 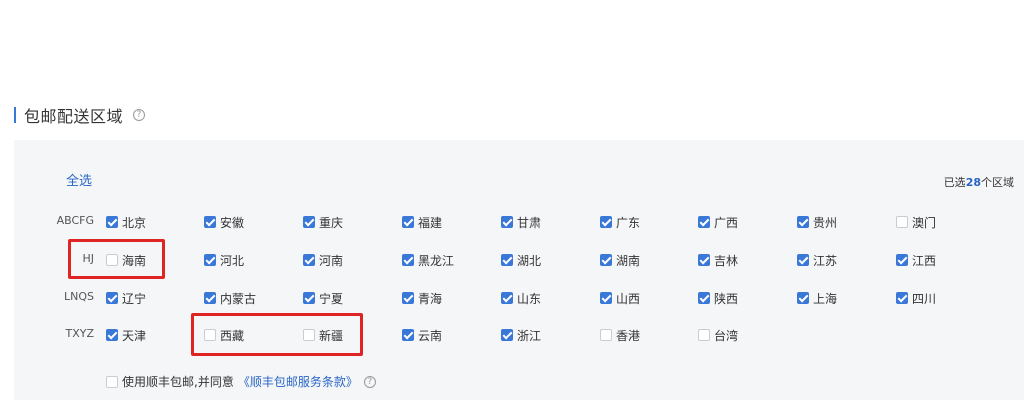 I want to click on region-label: 黑龙江, so click(x=436, y=260).